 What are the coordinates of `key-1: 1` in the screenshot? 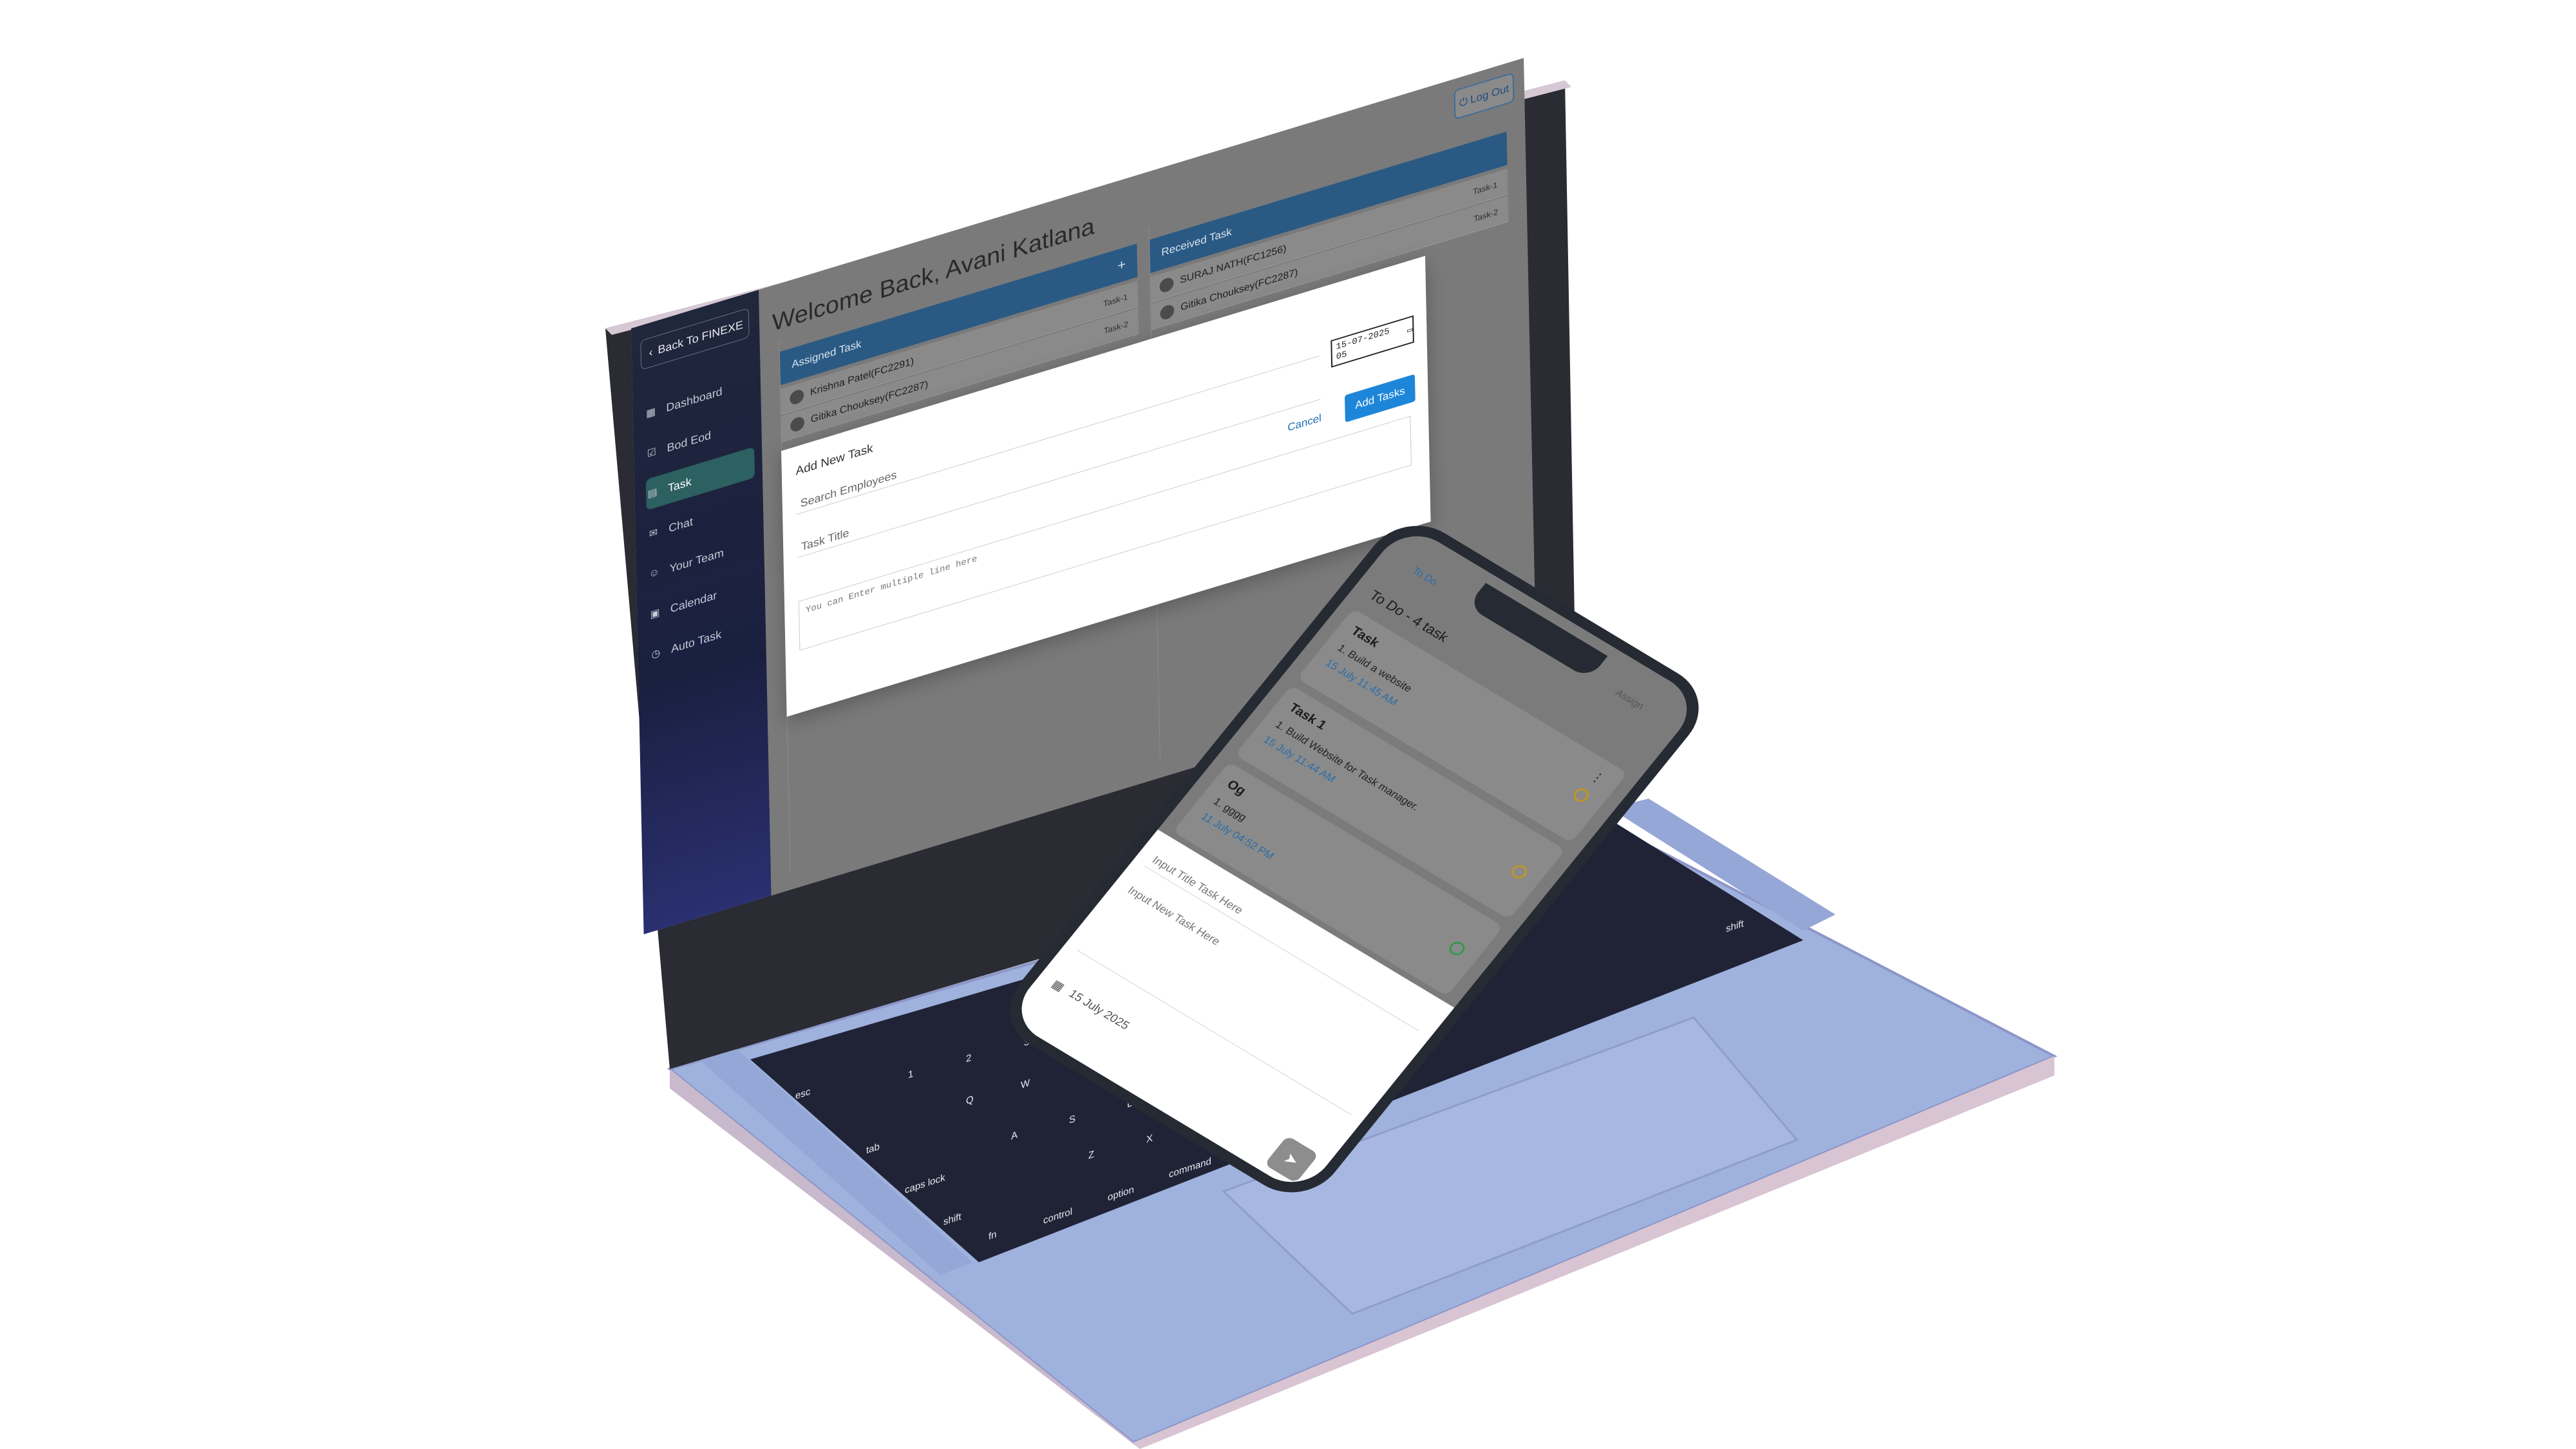 It's located at (910, 1074).